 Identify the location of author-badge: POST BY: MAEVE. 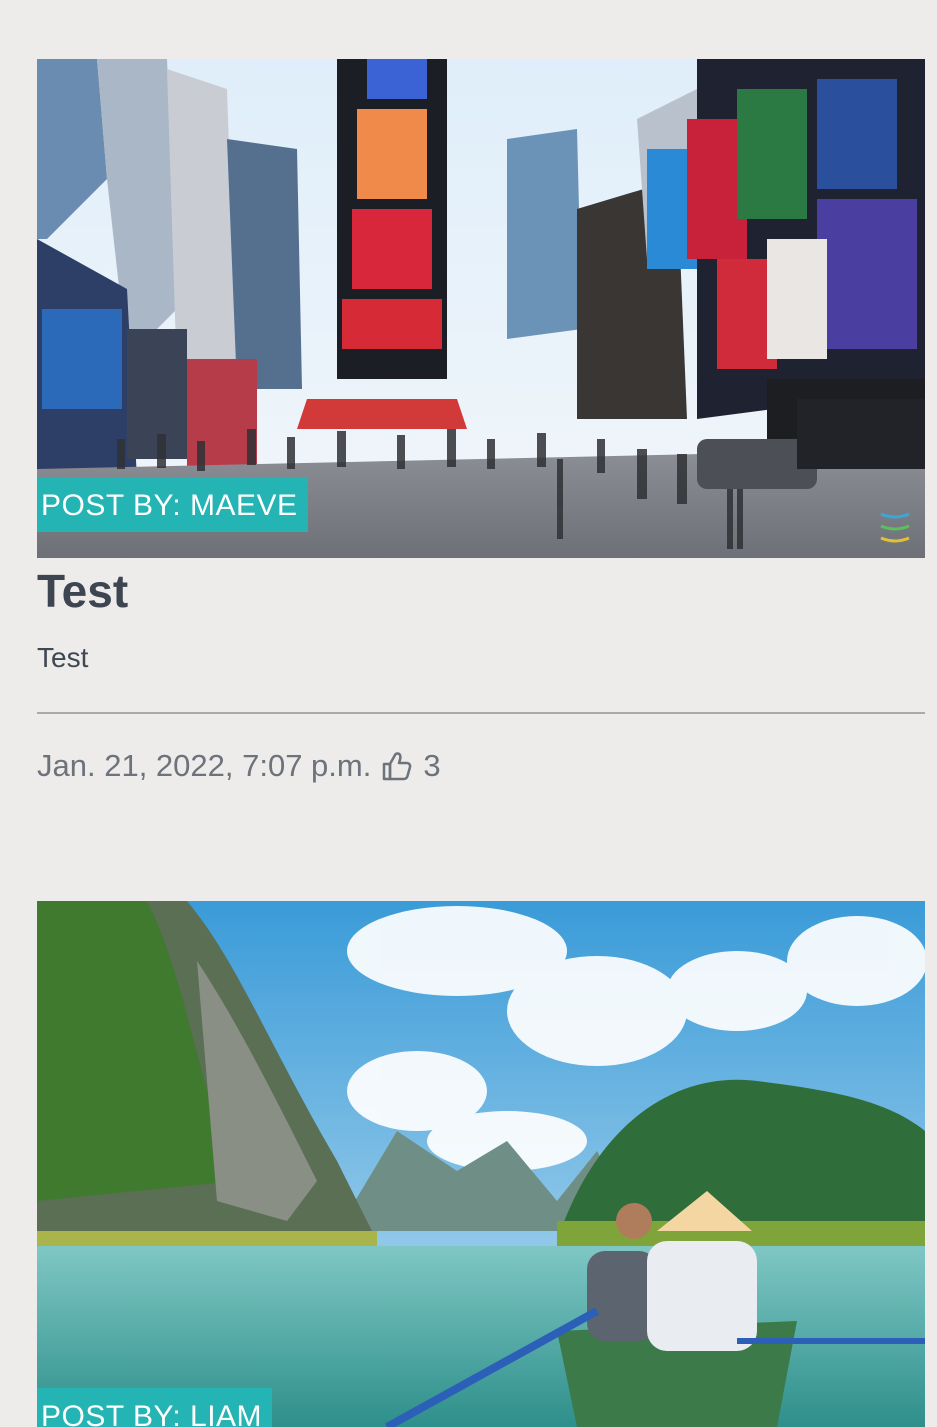
(172, 504).